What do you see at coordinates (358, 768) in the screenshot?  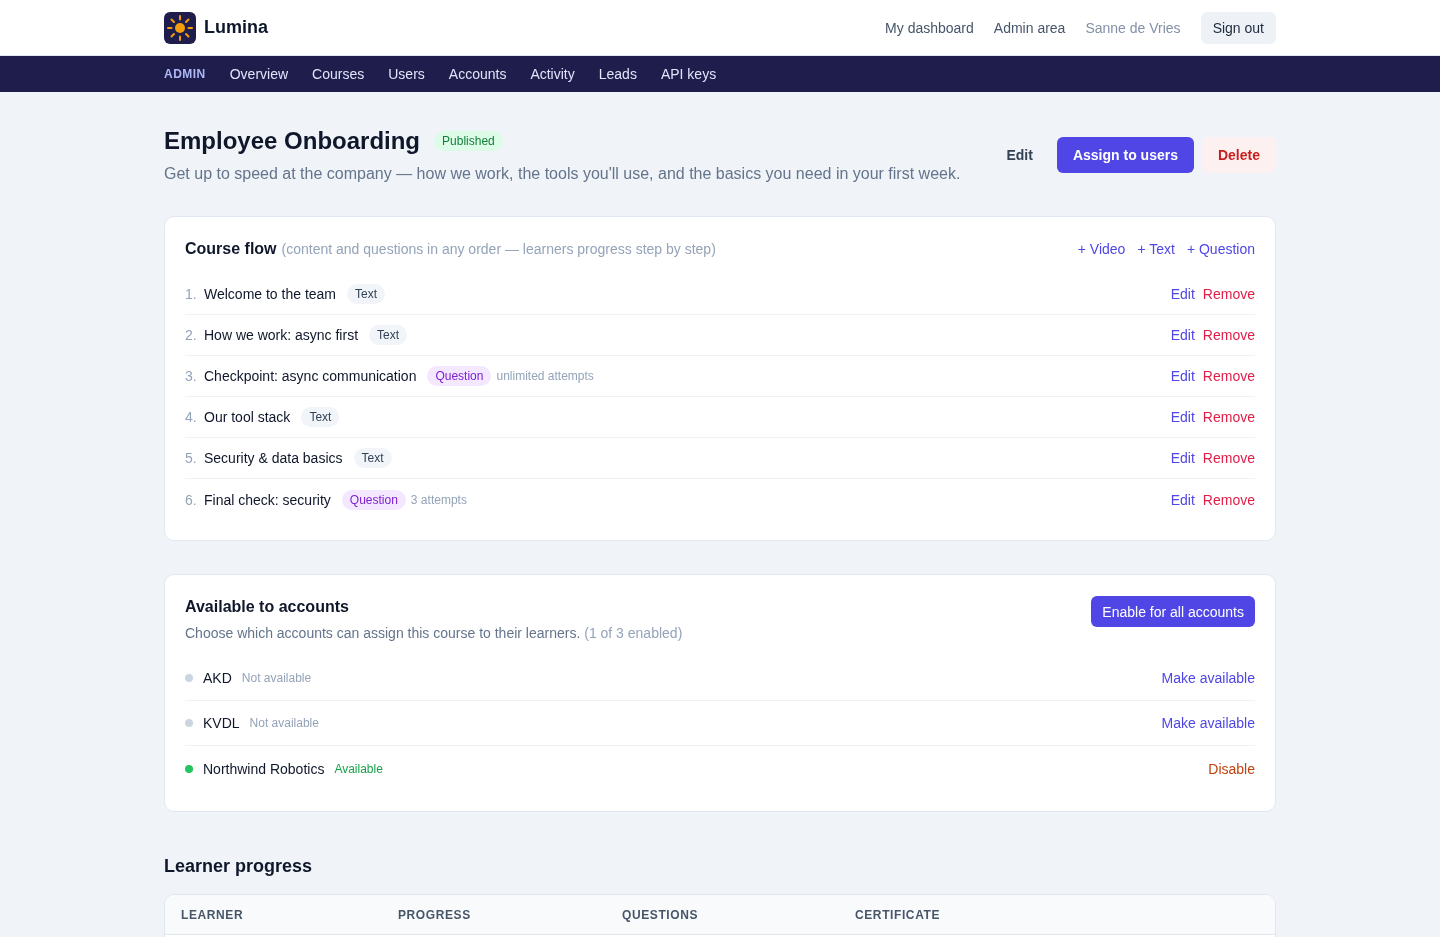 I see `availability-label: Available` at bounding box center [358, 768].